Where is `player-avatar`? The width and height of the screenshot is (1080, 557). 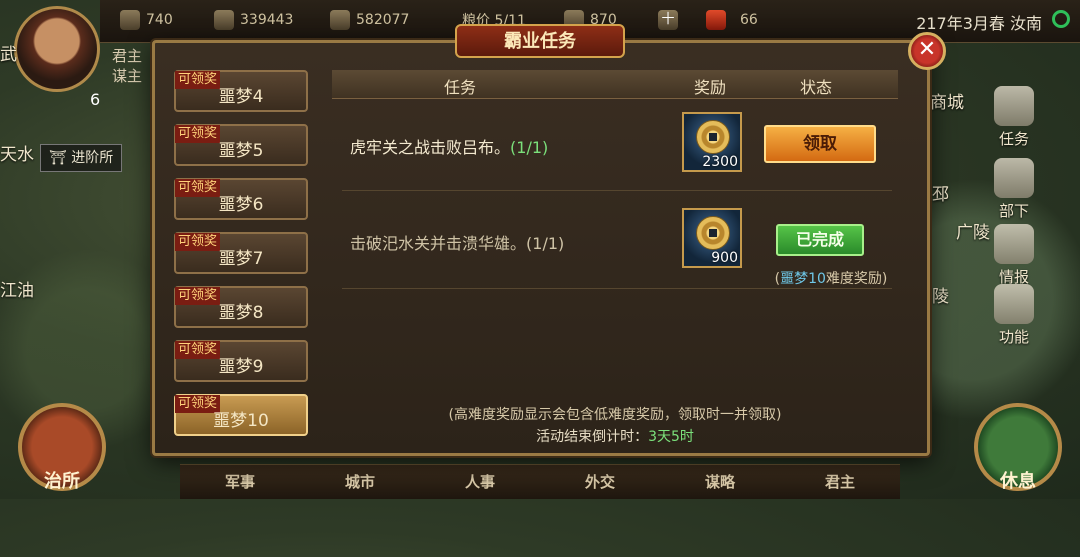
player-avatar is located at coordinates (57, 49).